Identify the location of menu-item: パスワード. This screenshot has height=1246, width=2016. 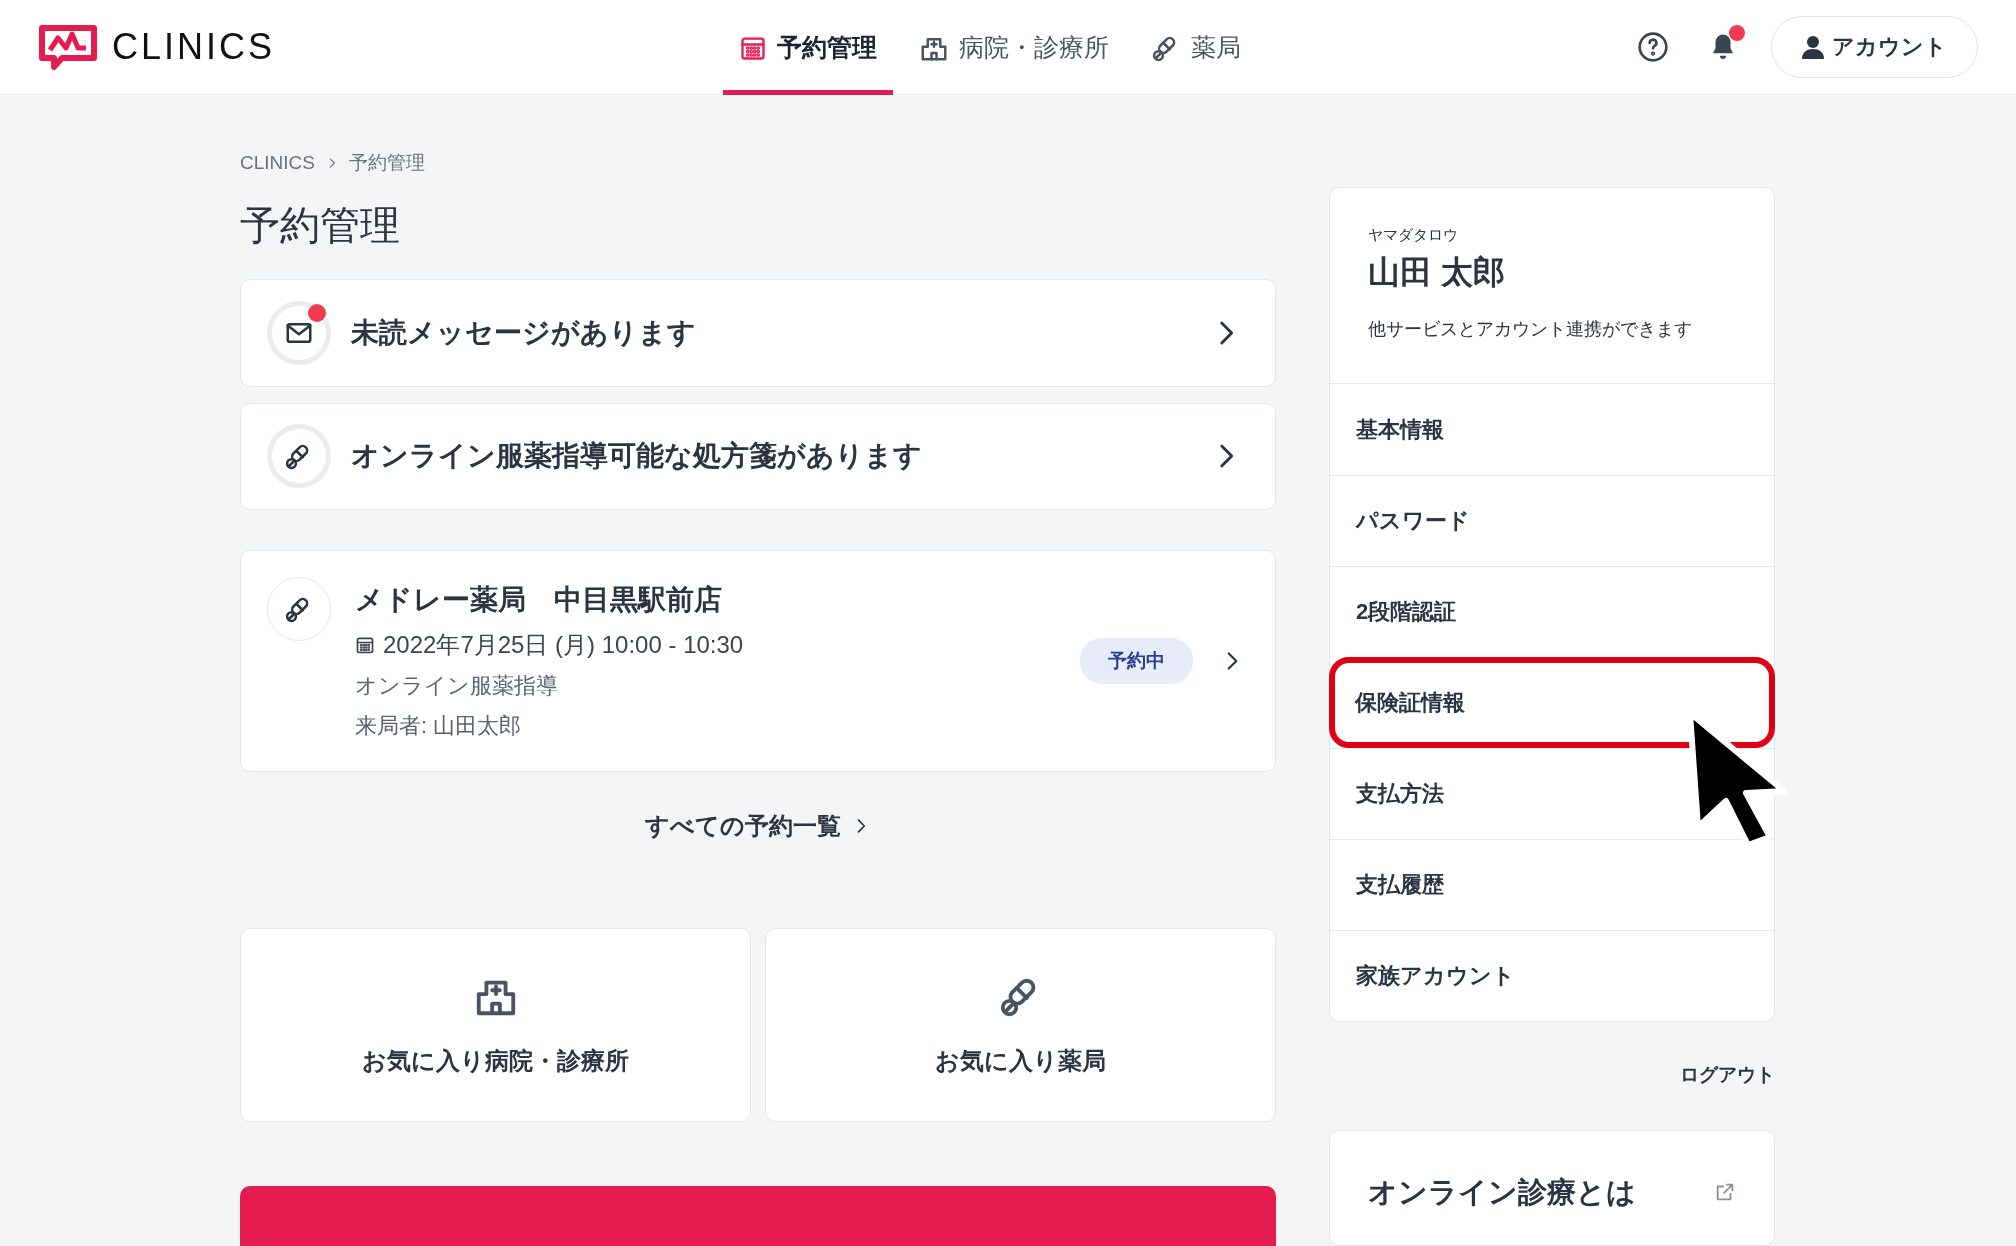
(1552, 520).